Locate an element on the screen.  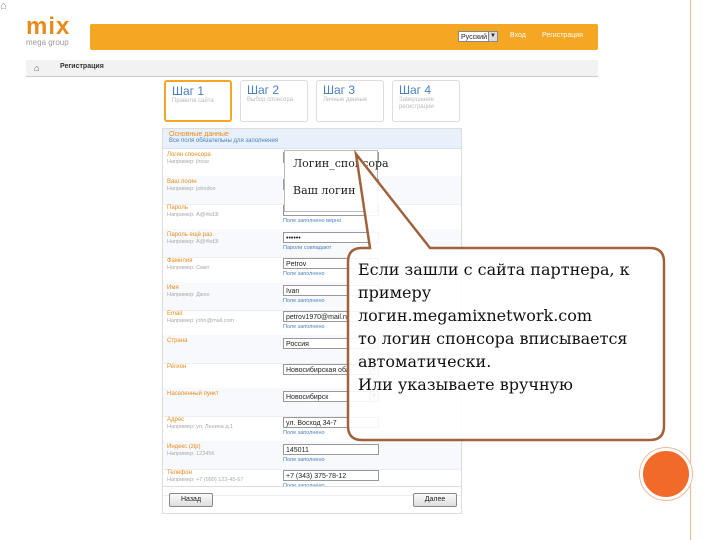
step-subtitle: Выбор спонсора is located at coordinates (270, 100).